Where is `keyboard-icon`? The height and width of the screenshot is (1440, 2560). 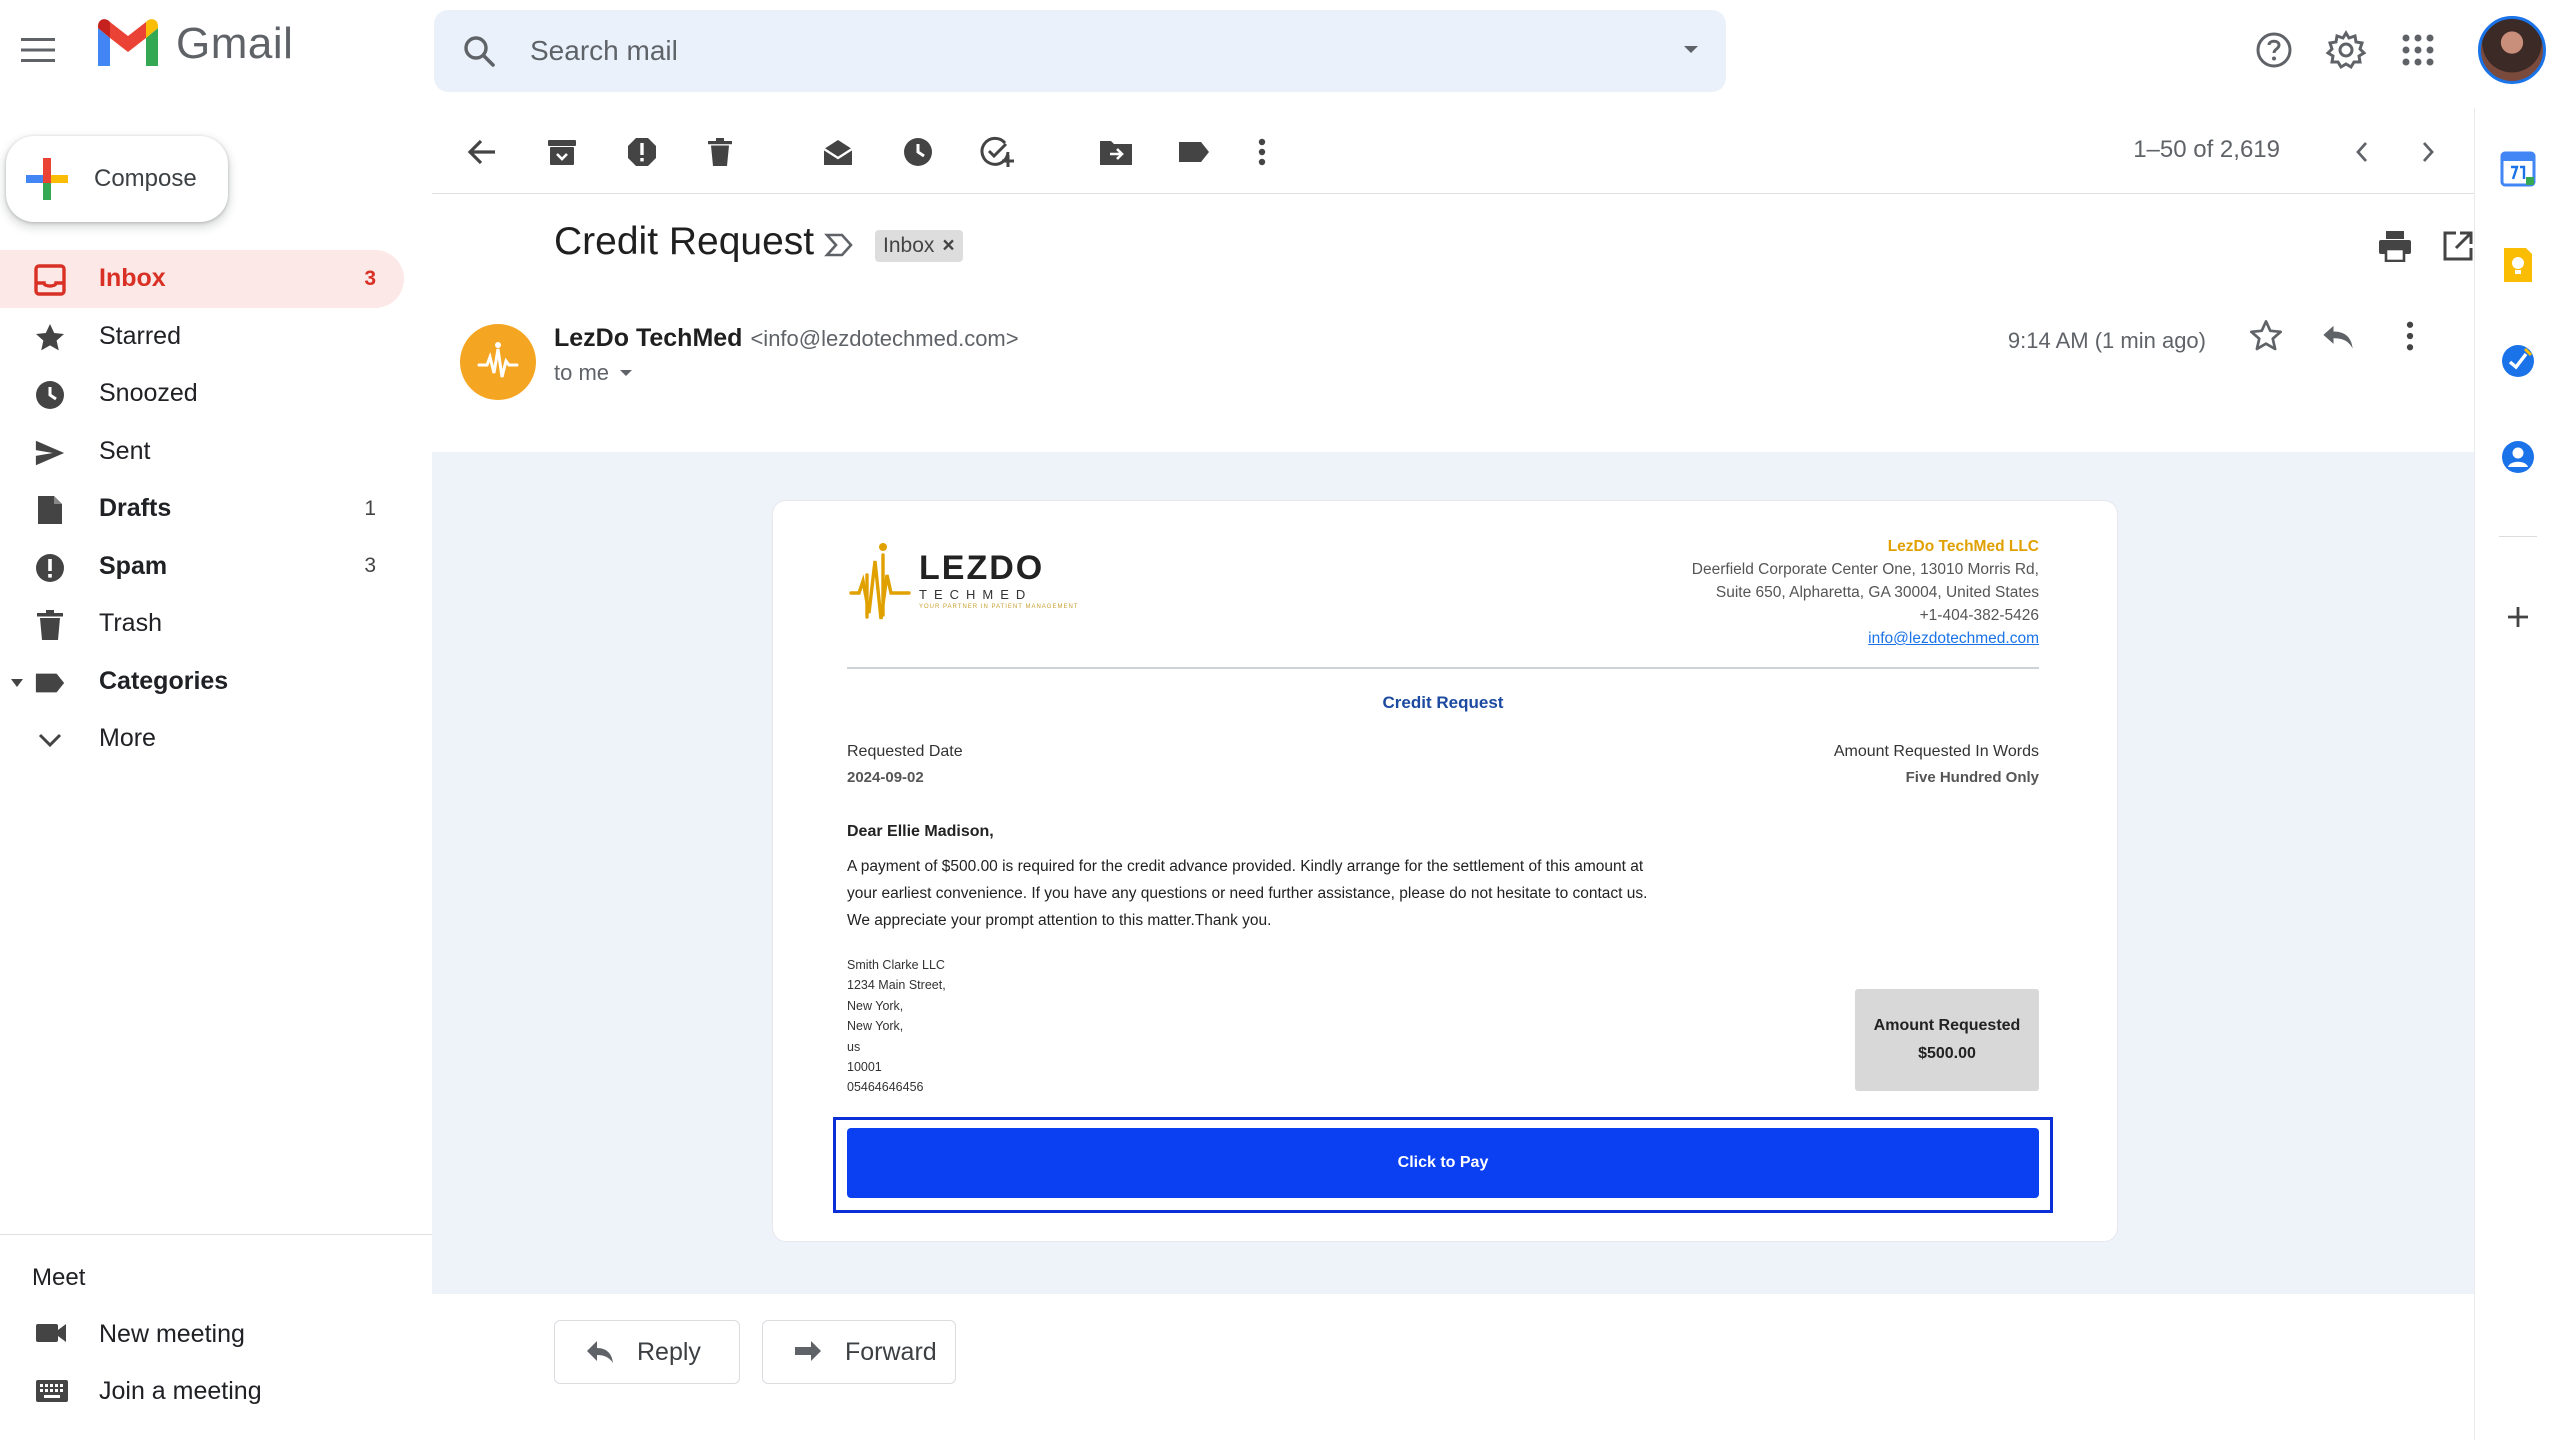
keyboard-icon is located at coordinates (52, 1390).